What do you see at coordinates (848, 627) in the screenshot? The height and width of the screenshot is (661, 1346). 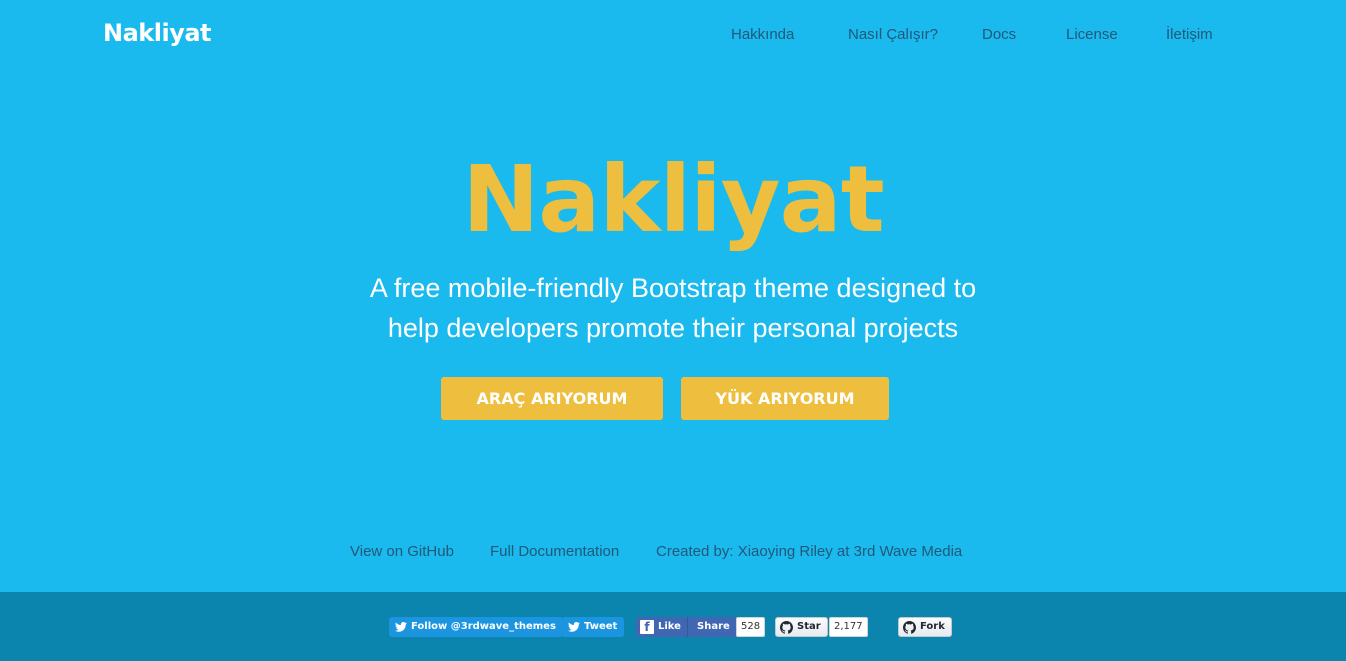 I see `github-star-count: 2,177` at bounding box center [848, 627].